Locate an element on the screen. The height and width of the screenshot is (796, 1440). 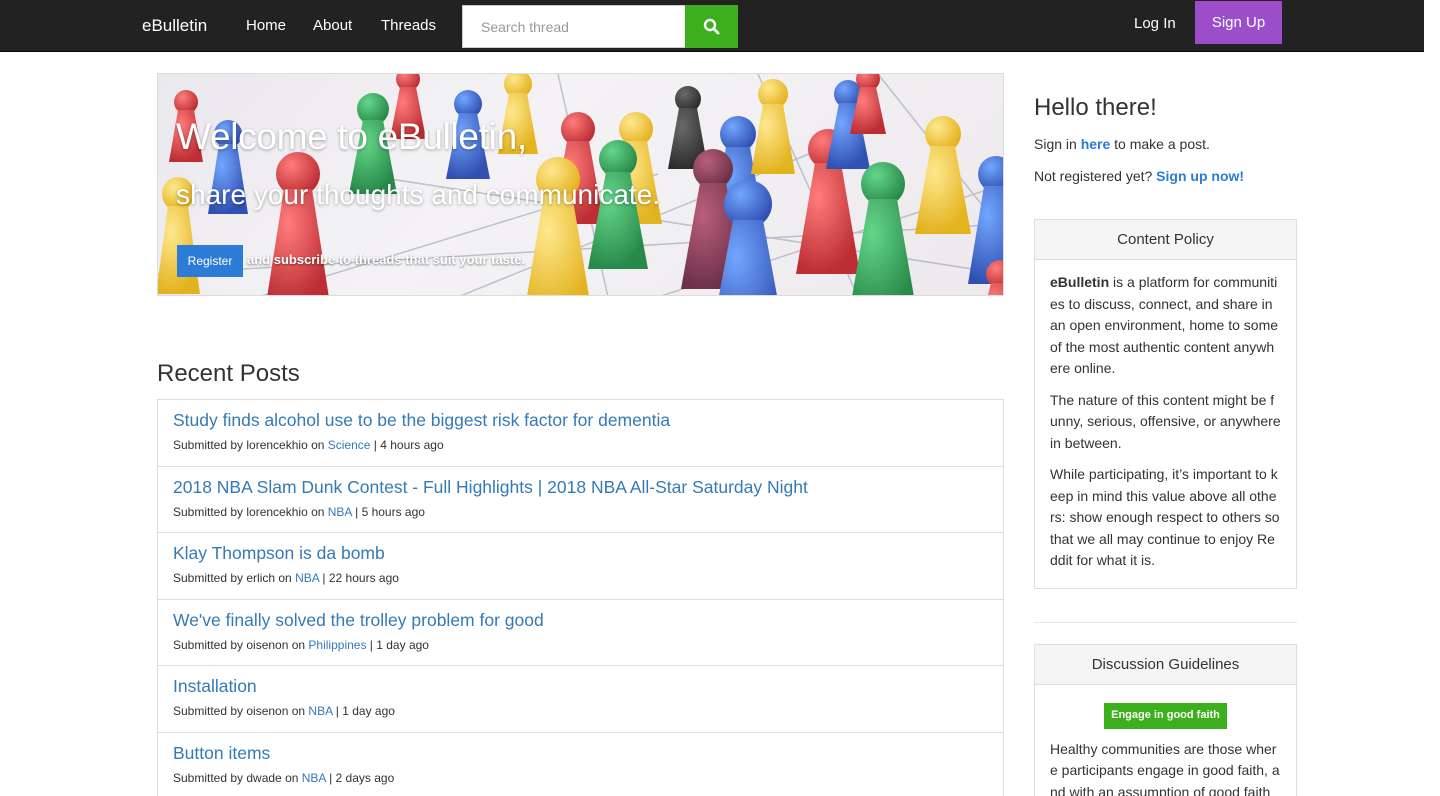
hero-title: Welcome to eBulletin, is located at coordinates (351, 136).